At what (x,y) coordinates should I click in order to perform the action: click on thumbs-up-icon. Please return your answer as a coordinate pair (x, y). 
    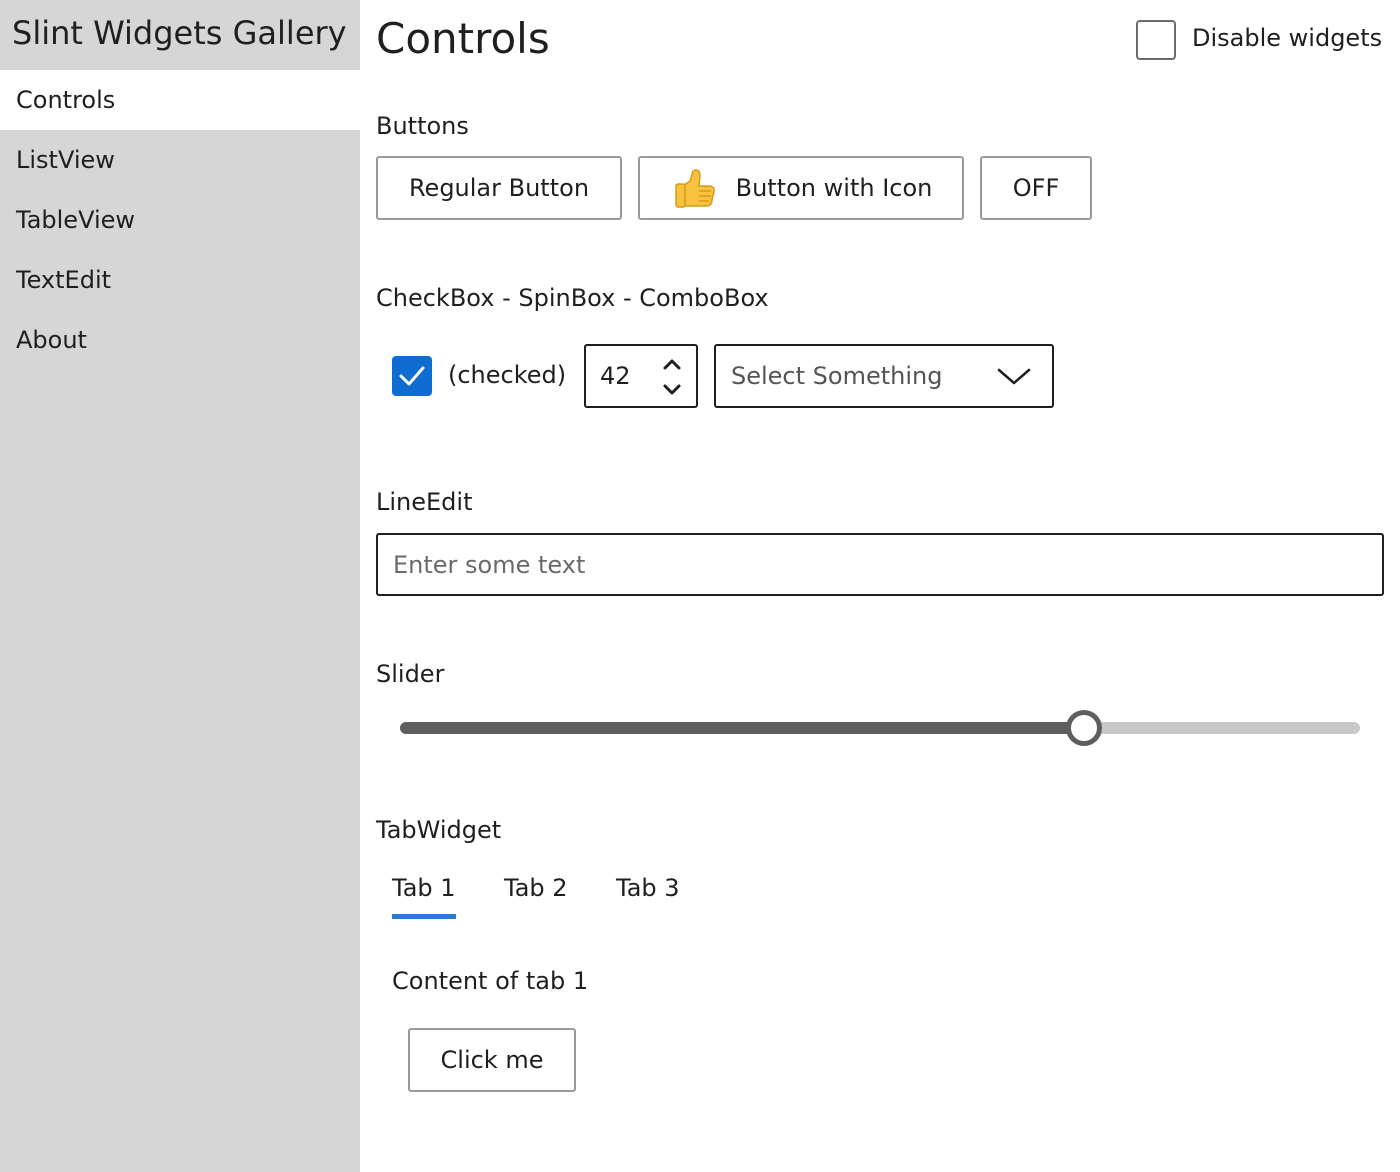
    Looking at the image, I should click on (694, 188).